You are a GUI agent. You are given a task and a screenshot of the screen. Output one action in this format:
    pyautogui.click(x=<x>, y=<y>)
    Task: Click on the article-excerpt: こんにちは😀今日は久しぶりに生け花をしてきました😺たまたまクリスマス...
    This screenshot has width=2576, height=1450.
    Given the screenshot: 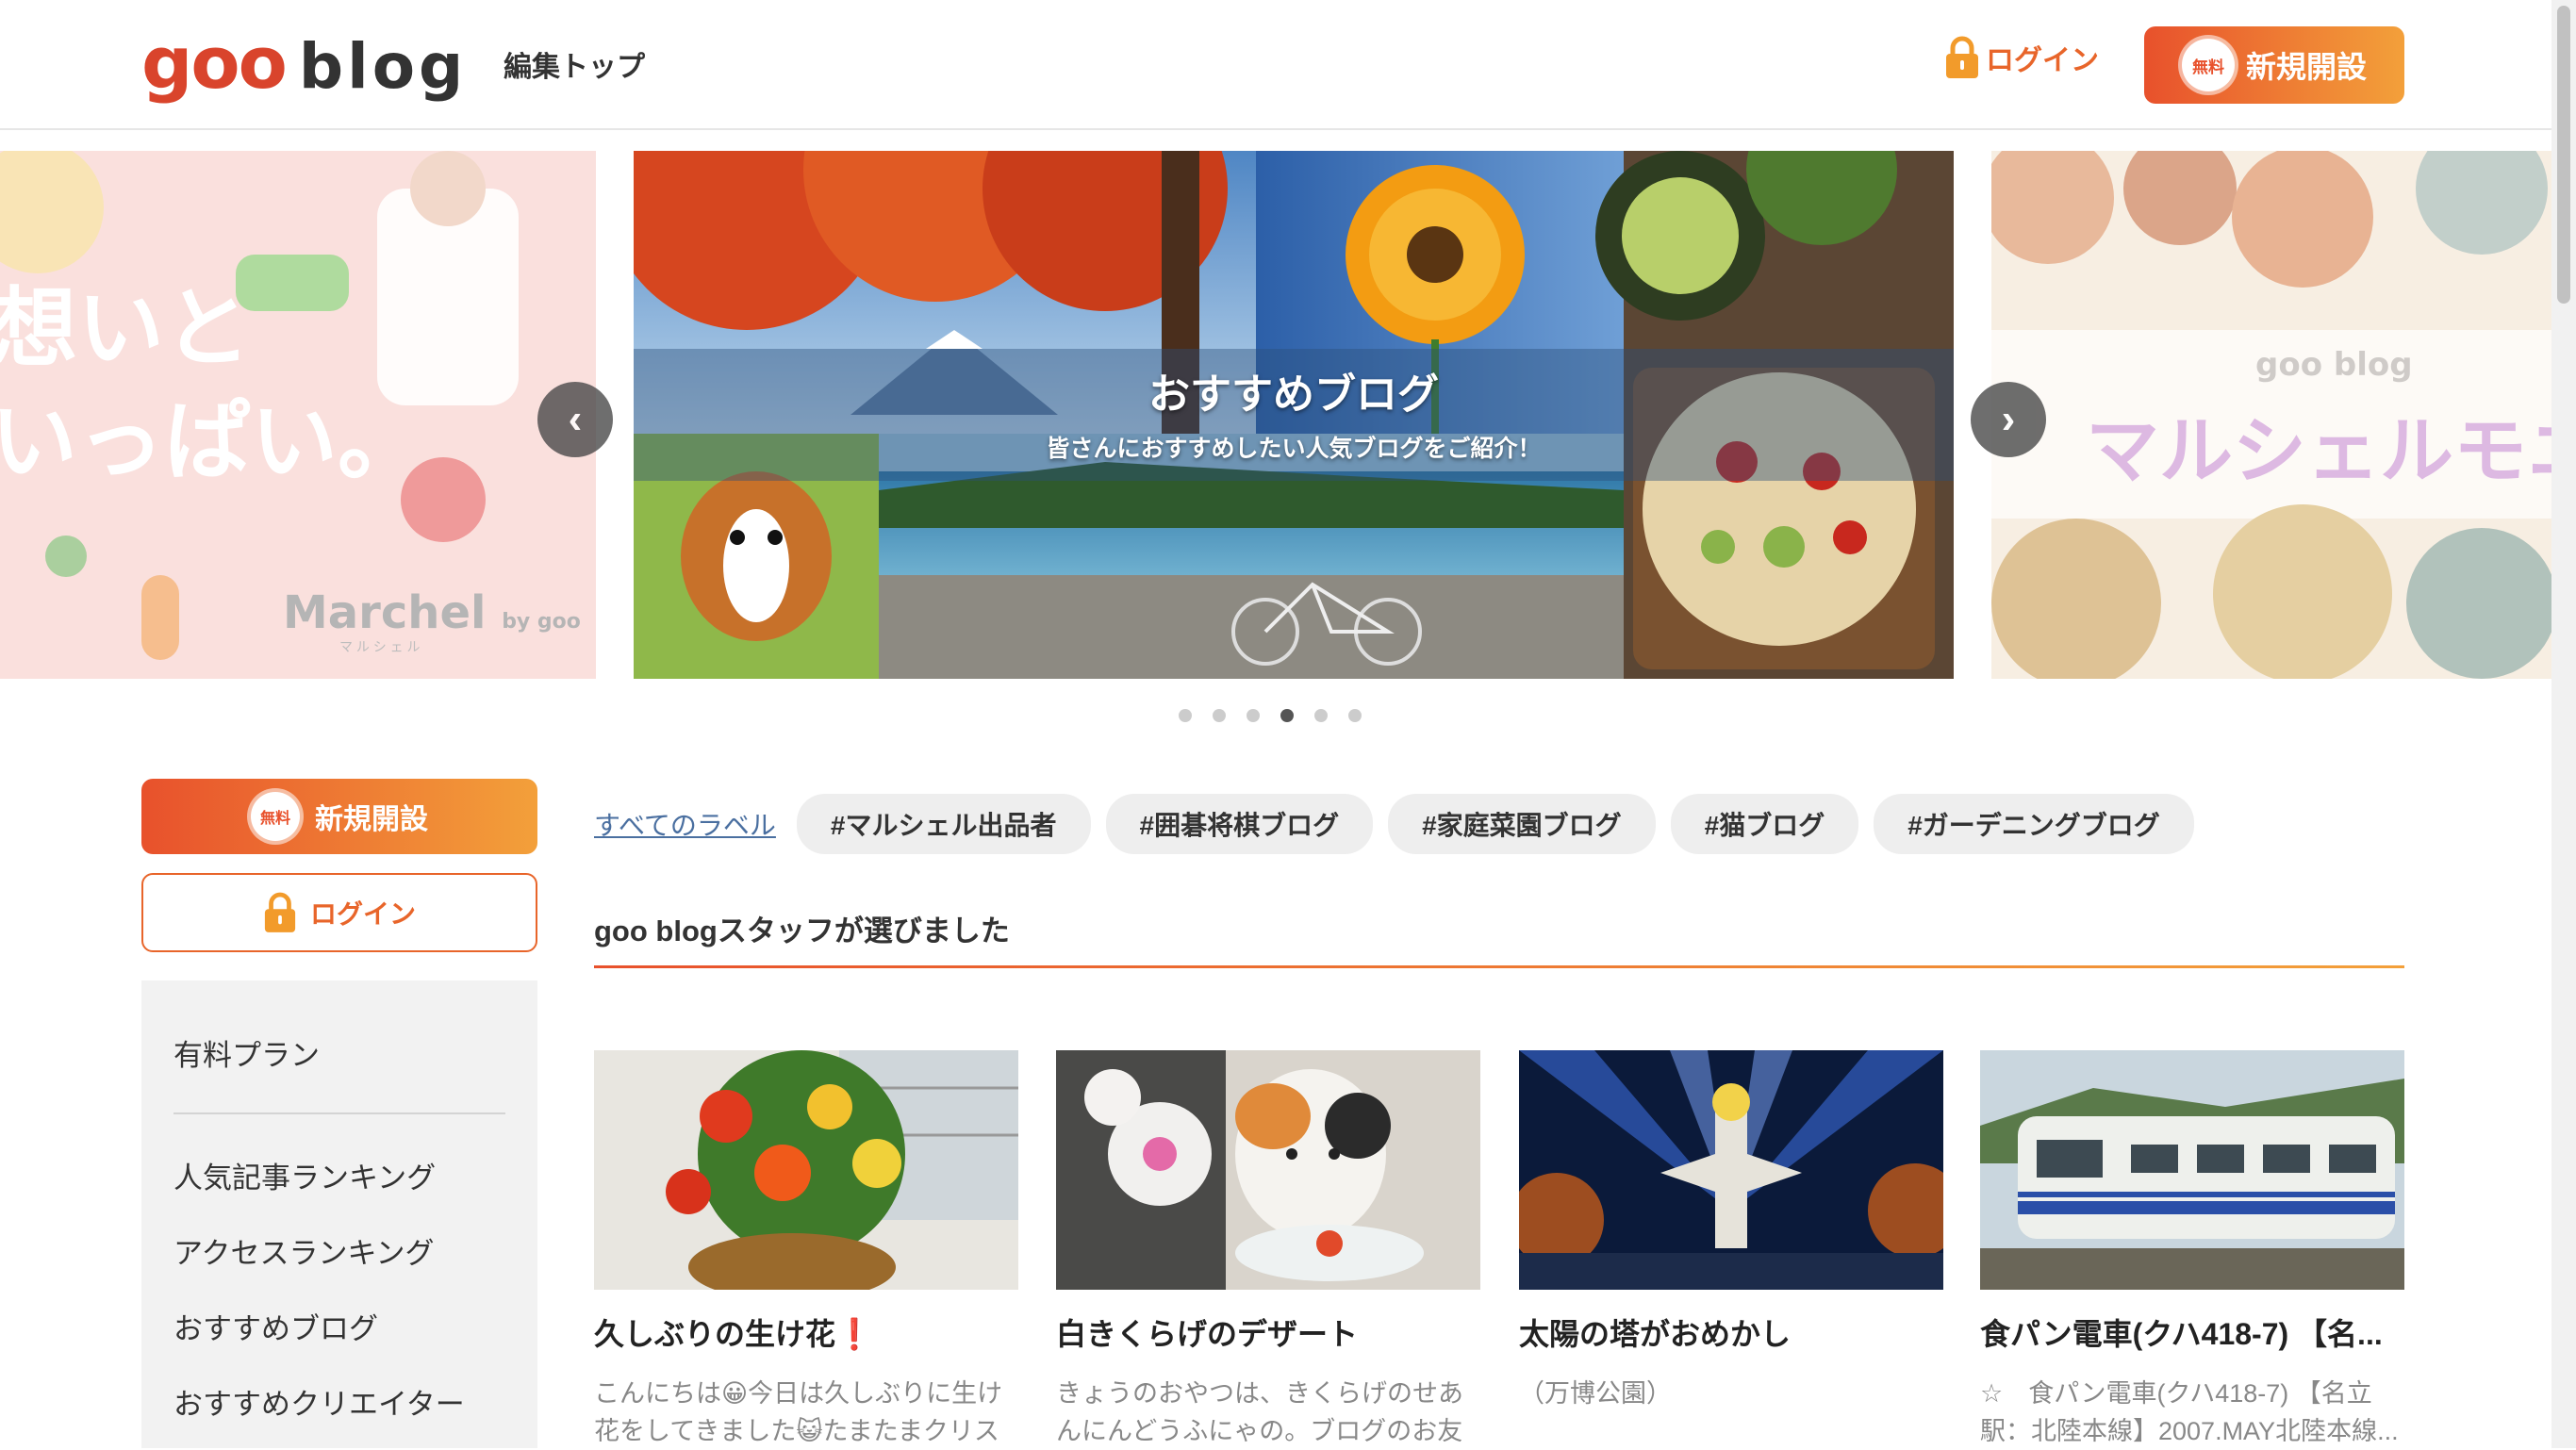 What is the action you would take?
    pyautogui.click(x=798, y=1412)
    